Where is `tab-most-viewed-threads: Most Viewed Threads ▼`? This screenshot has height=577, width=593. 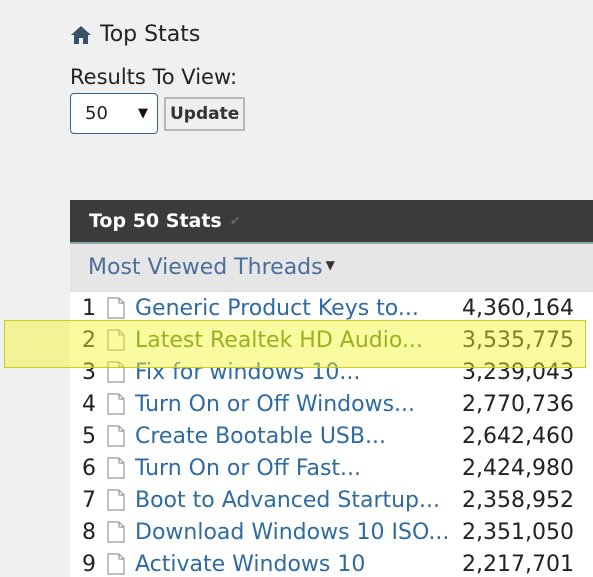
tab-most-viewed-threads: Most Viewed Threads ▼ is located at coordinates (331, 268).